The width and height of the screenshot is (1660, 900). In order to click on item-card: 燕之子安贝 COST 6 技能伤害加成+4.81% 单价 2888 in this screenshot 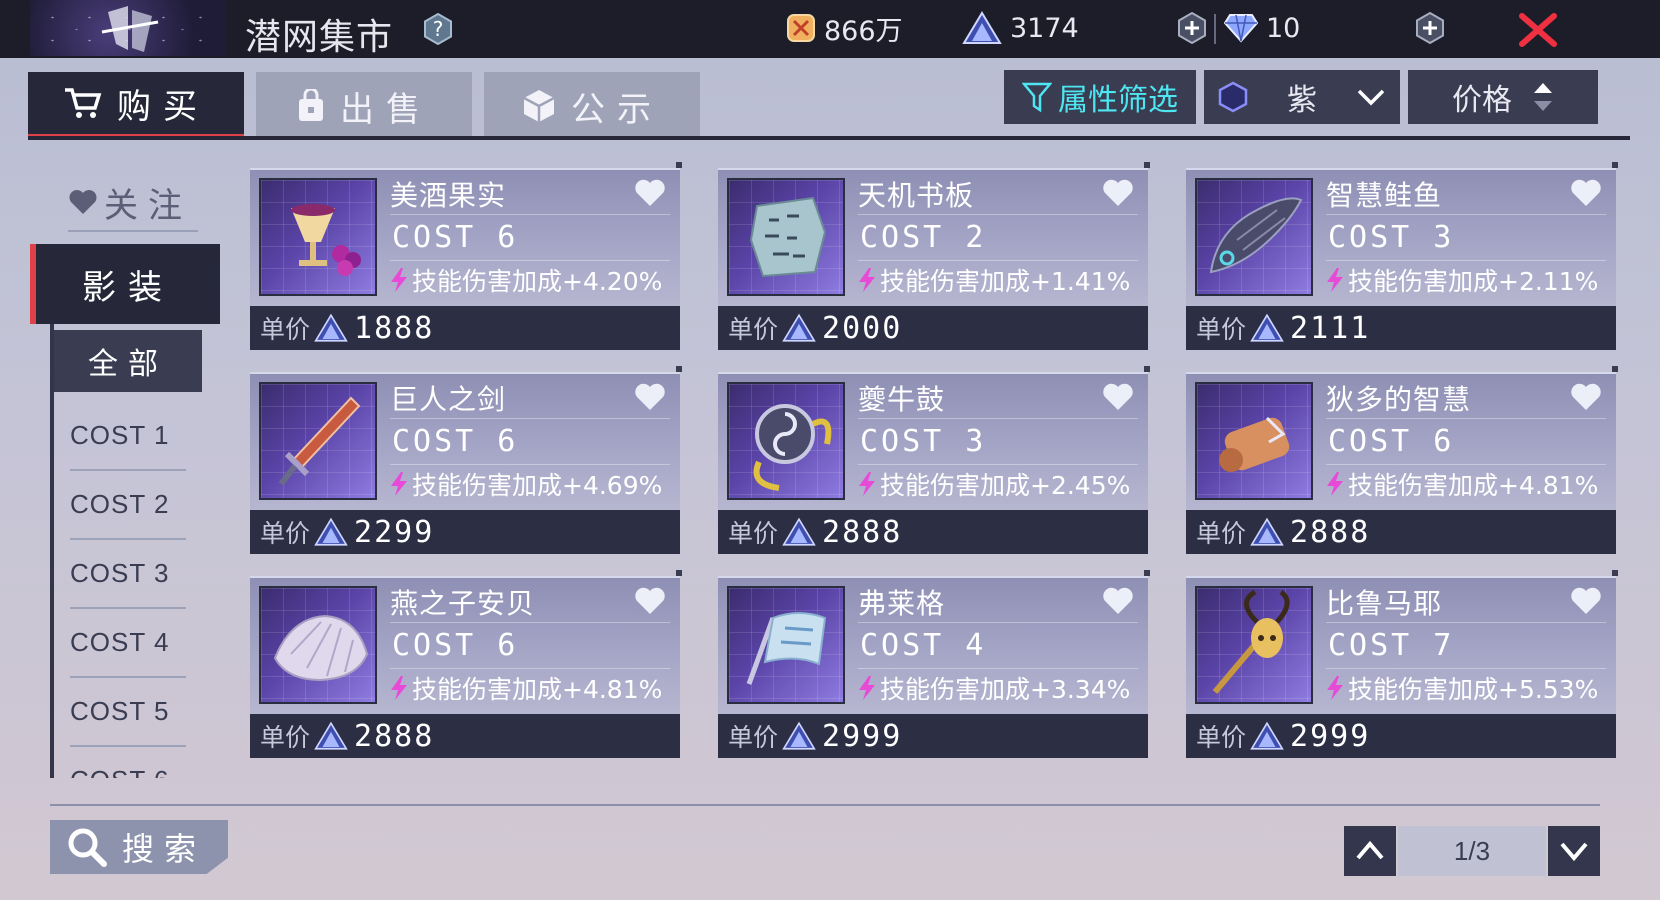, I will do `click(466, 664)`.